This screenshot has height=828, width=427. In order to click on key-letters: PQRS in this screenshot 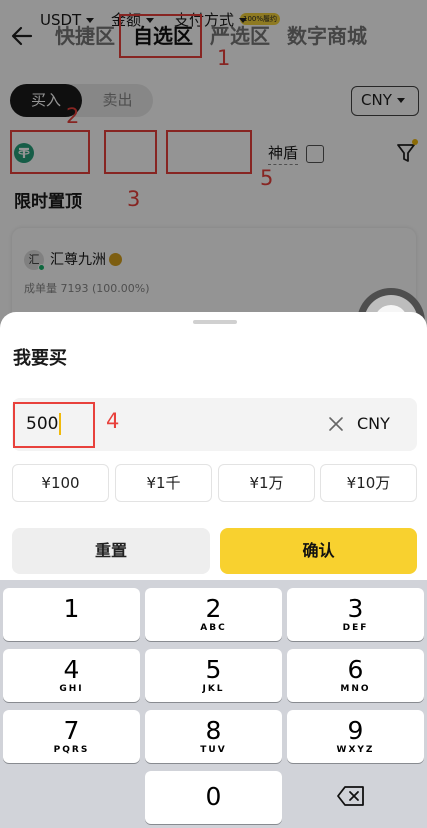, I will do `click(71, 750)`.